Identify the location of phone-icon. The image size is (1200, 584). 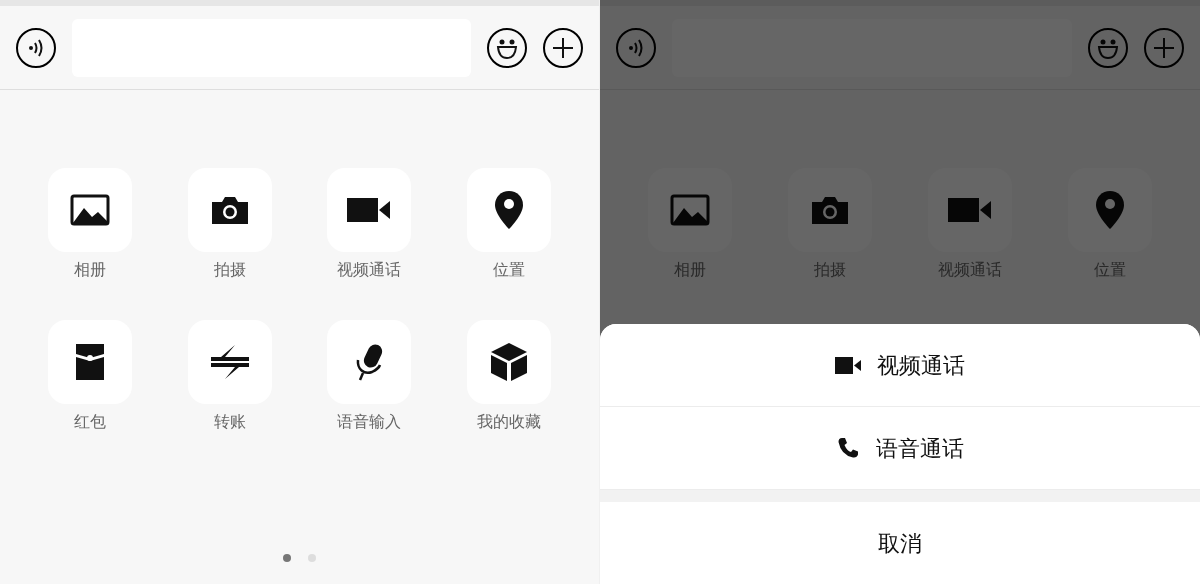
(848, 448).